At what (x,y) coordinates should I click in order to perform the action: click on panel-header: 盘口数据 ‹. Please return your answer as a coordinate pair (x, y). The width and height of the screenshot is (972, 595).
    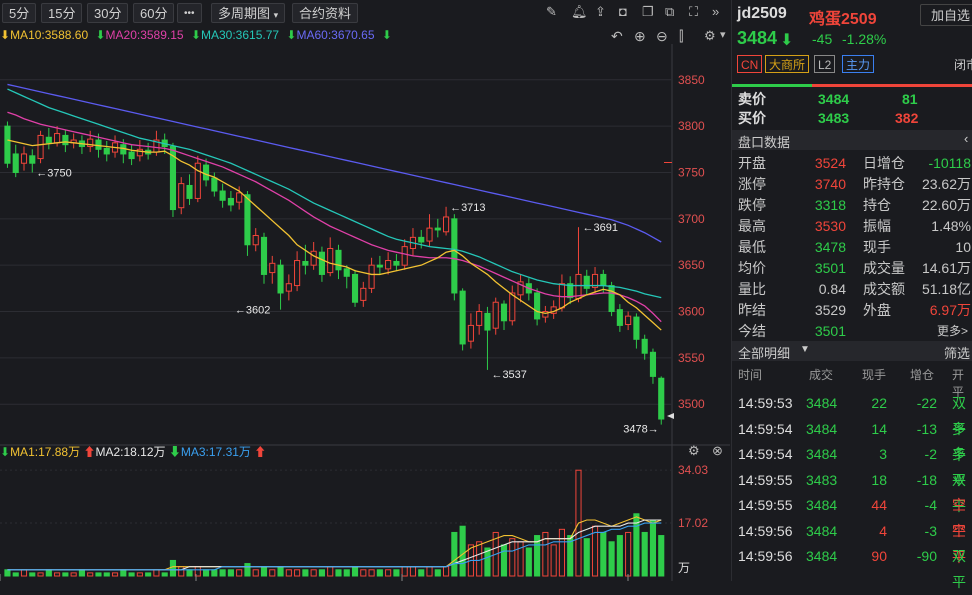
    Looking at the image, I should click on (852, 140).